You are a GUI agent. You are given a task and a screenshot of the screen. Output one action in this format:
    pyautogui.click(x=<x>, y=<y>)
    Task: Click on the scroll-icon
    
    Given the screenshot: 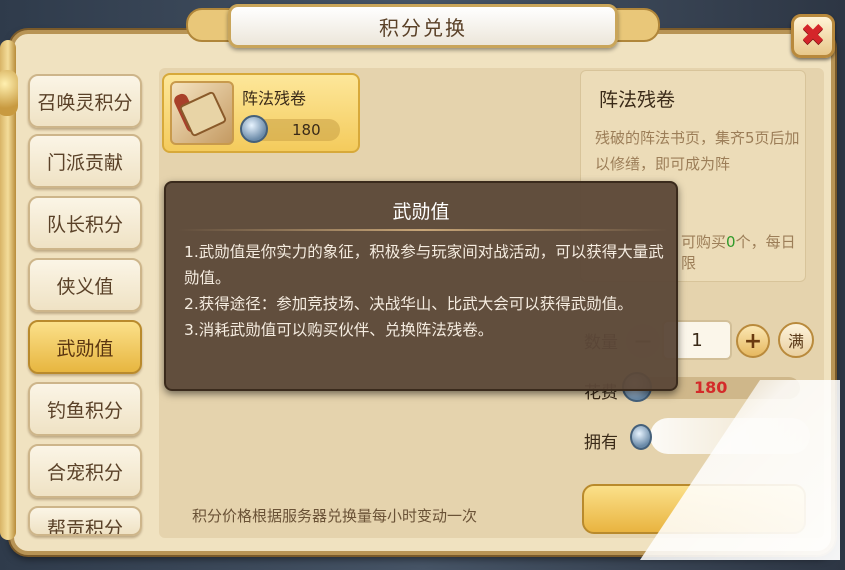 What is the action you would take?
    pyautogui.click(x=202, y=113)
    